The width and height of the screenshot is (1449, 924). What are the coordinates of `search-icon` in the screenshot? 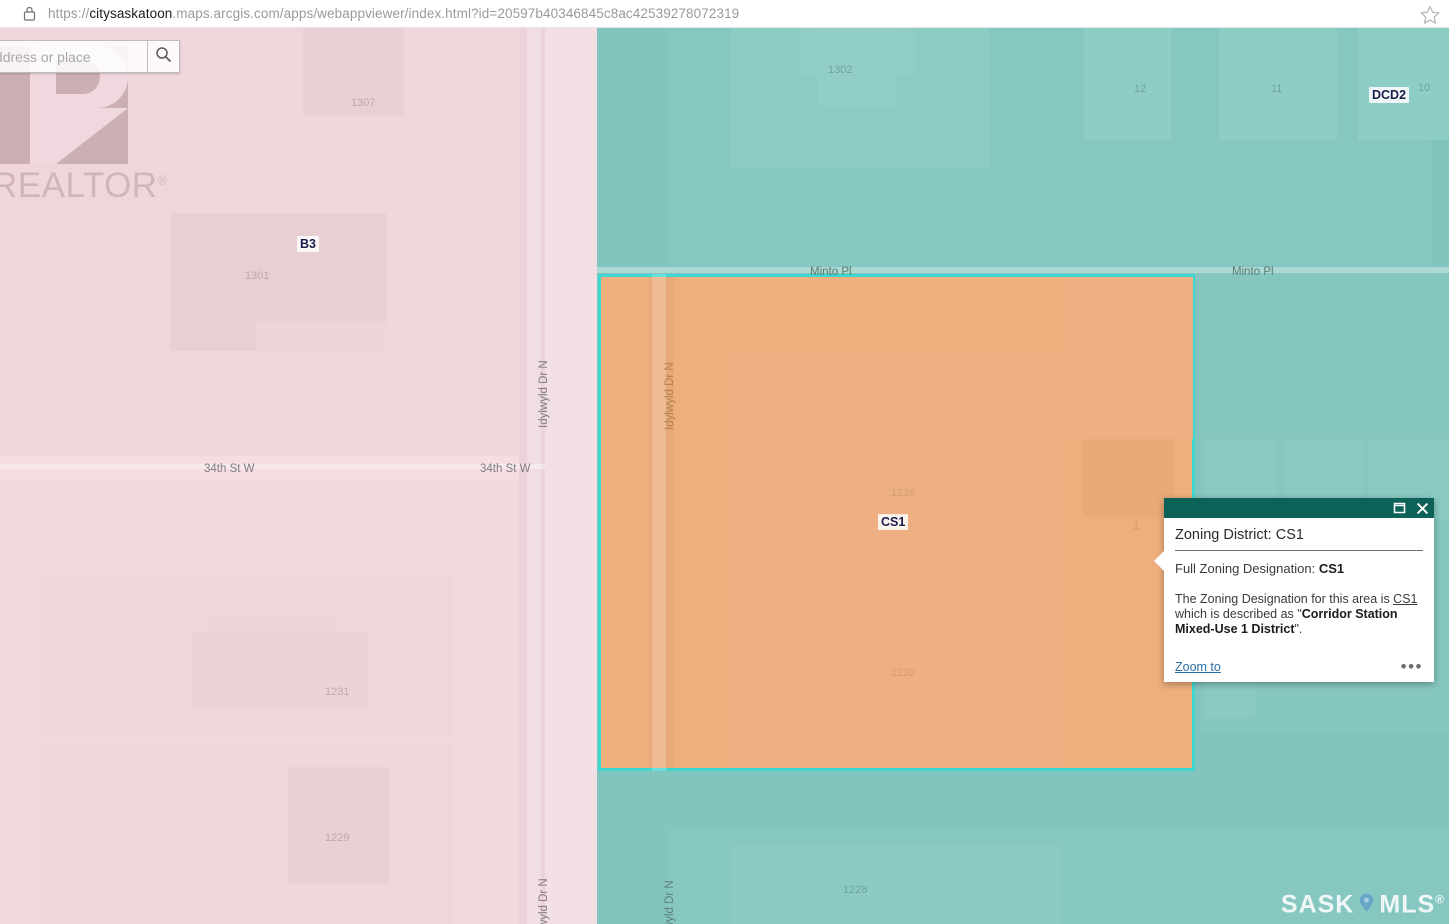 It's located at (163, 57).